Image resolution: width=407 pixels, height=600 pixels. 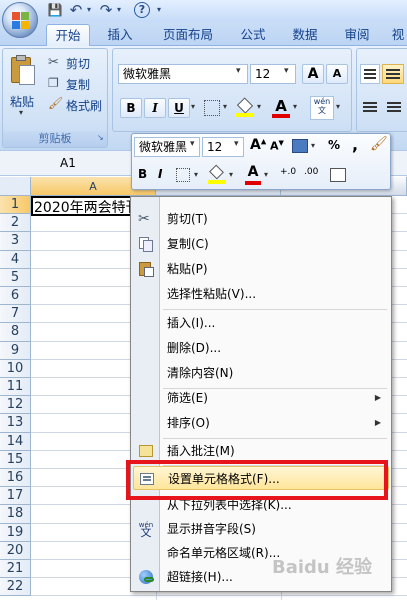 I want to click on mini-comma-button: ,, so click(x=355, y=144).